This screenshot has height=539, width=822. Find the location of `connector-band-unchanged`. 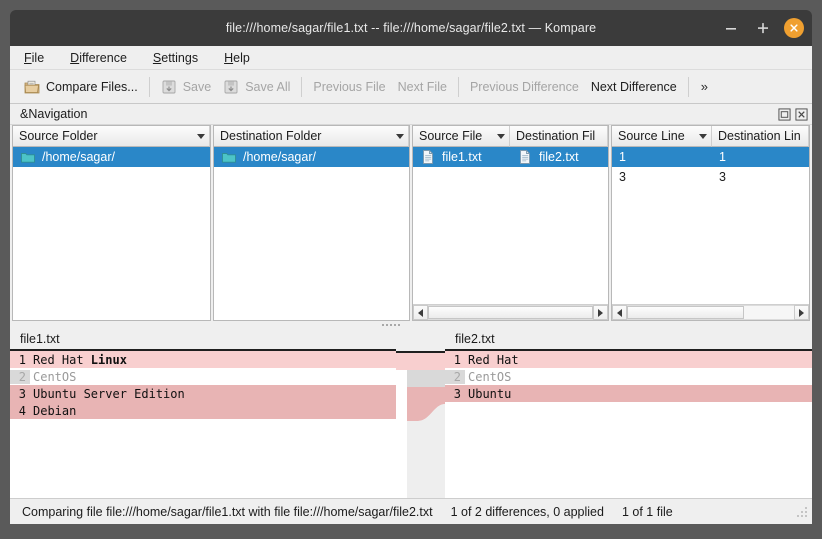

connector-band-unchanged is located at coordinates (426, 378).